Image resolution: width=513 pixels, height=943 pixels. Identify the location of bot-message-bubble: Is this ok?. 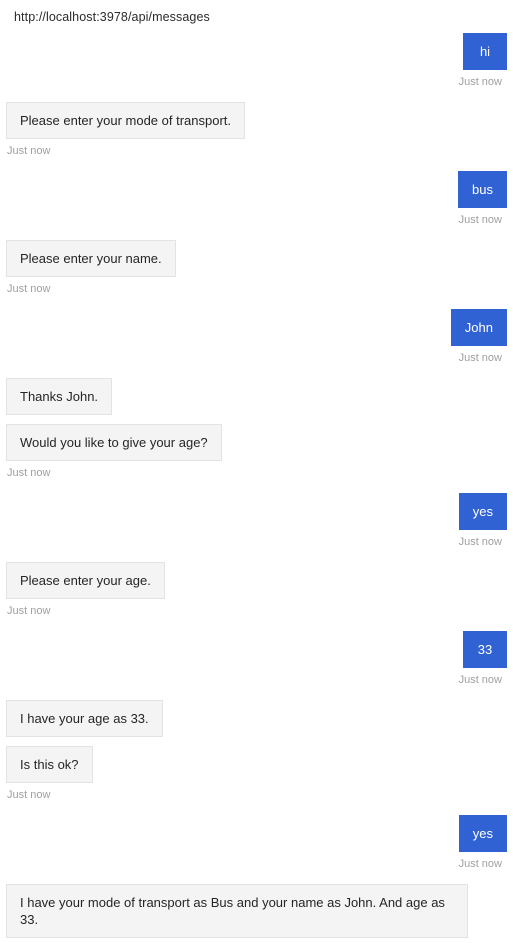
(49, 764).